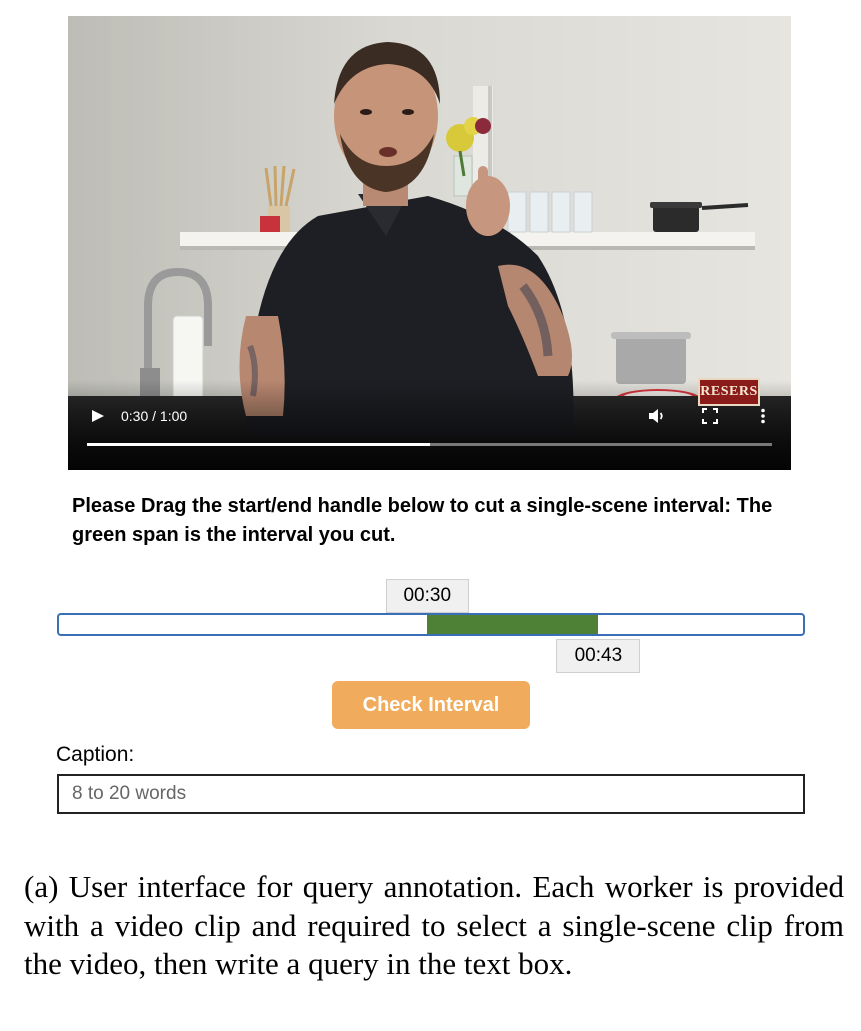  What do you see at coordinates (729, 392) in the screenshot?
I see `brand-logo: RESERS` at bounding box center [729, 392].